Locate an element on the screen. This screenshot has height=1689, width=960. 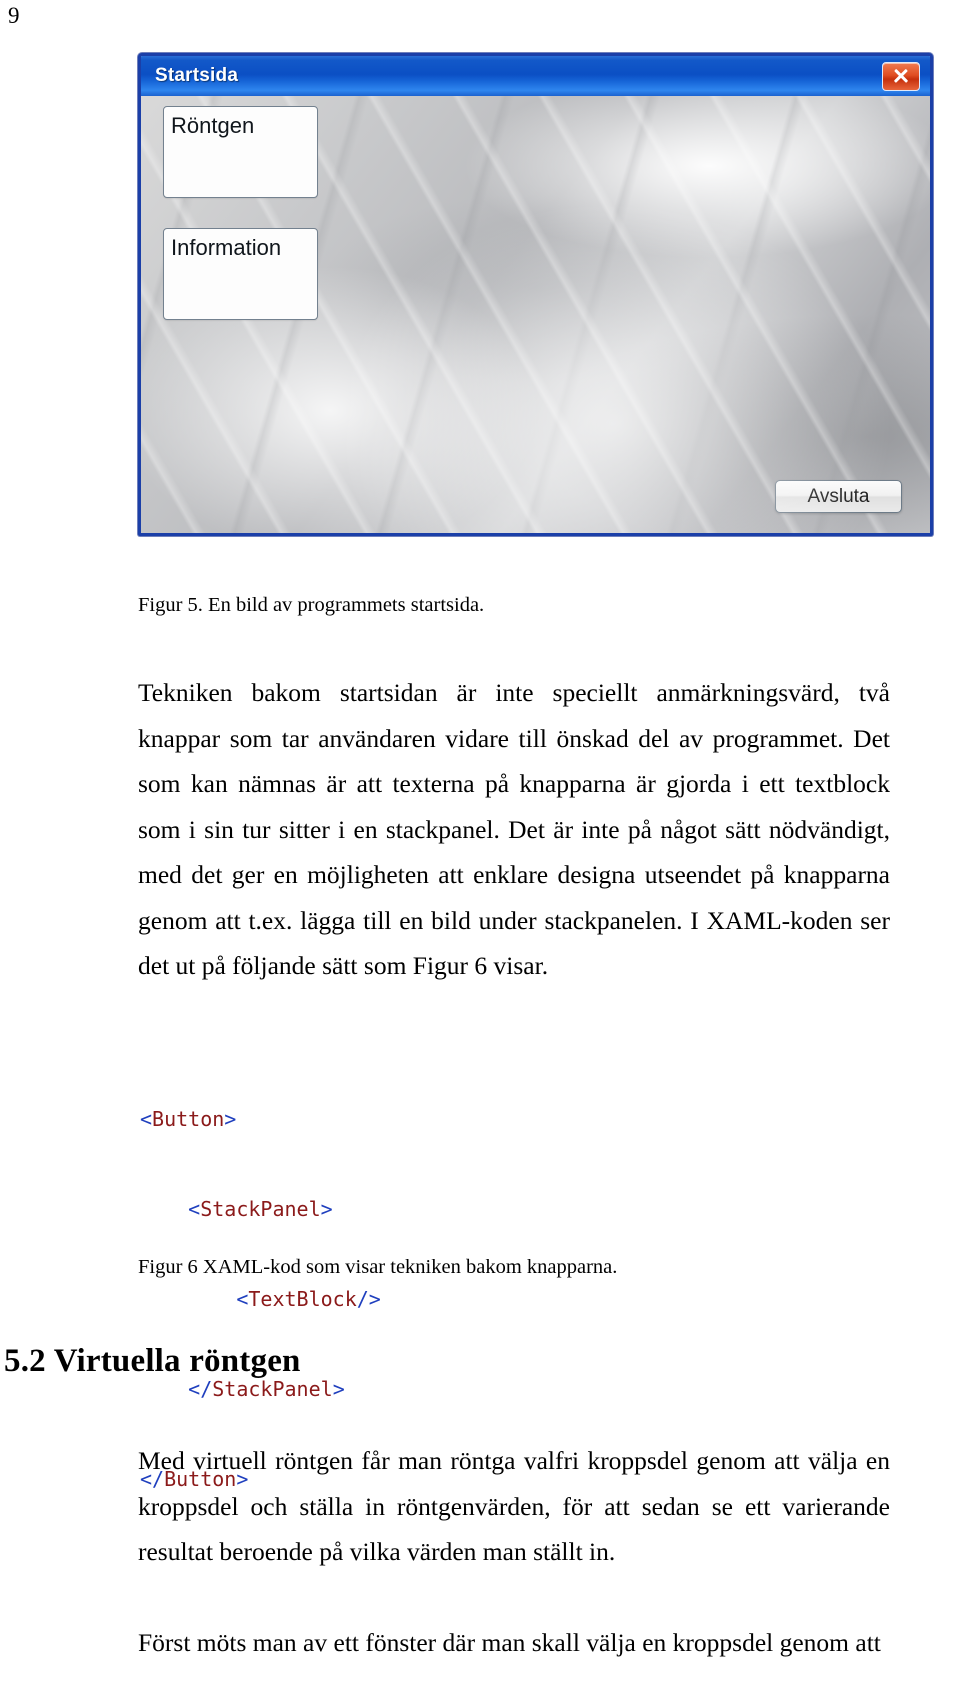
main-menu-buttons: Röntgen Information is located at coordinates (240, 213).